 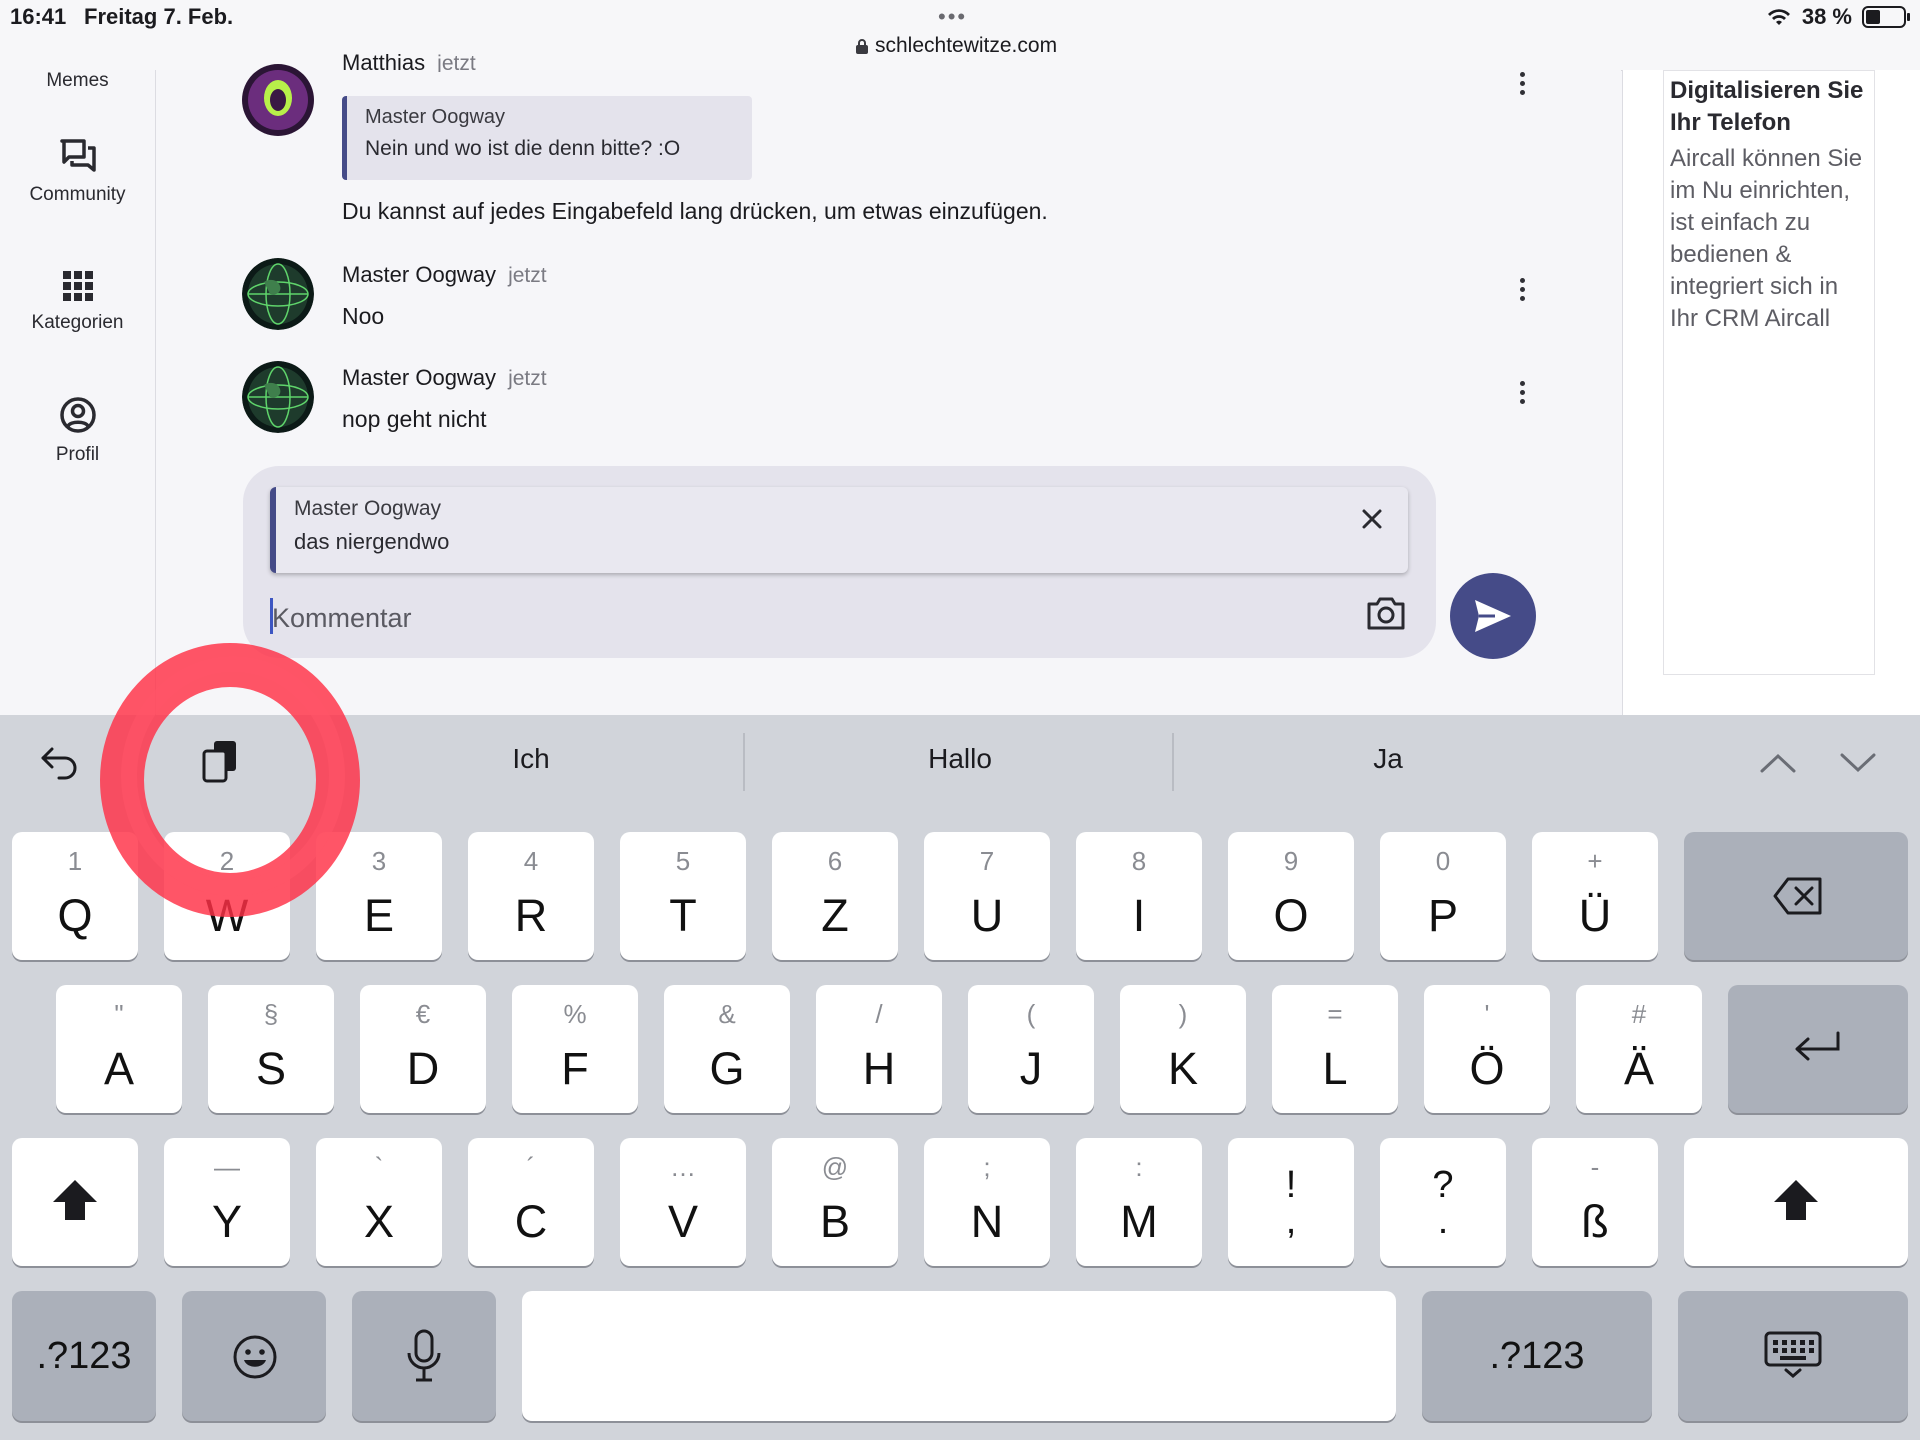 I want to click on key-y: — Y, so click(x=227, y=1202).